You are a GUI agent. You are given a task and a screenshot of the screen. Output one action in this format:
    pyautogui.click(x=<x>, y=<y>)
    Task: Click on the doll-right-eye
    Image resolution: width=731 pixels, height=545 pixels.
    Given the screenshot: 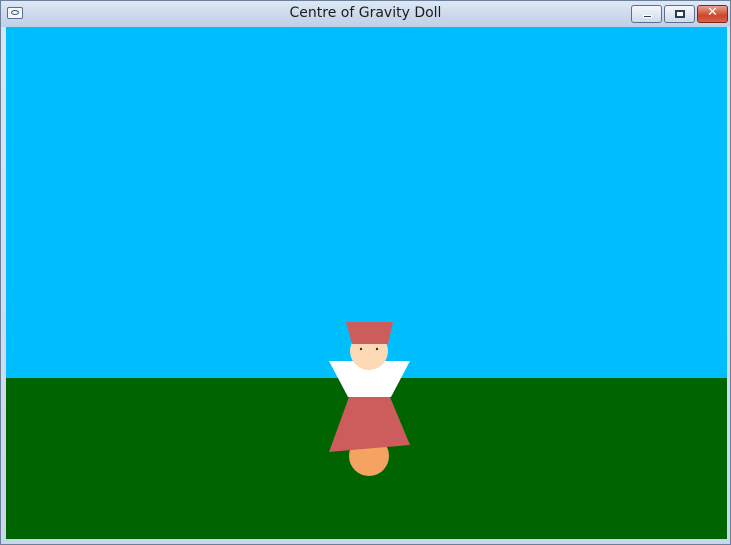 What is the action you would take?
    pyautogui.click(x=377, y=349)
    